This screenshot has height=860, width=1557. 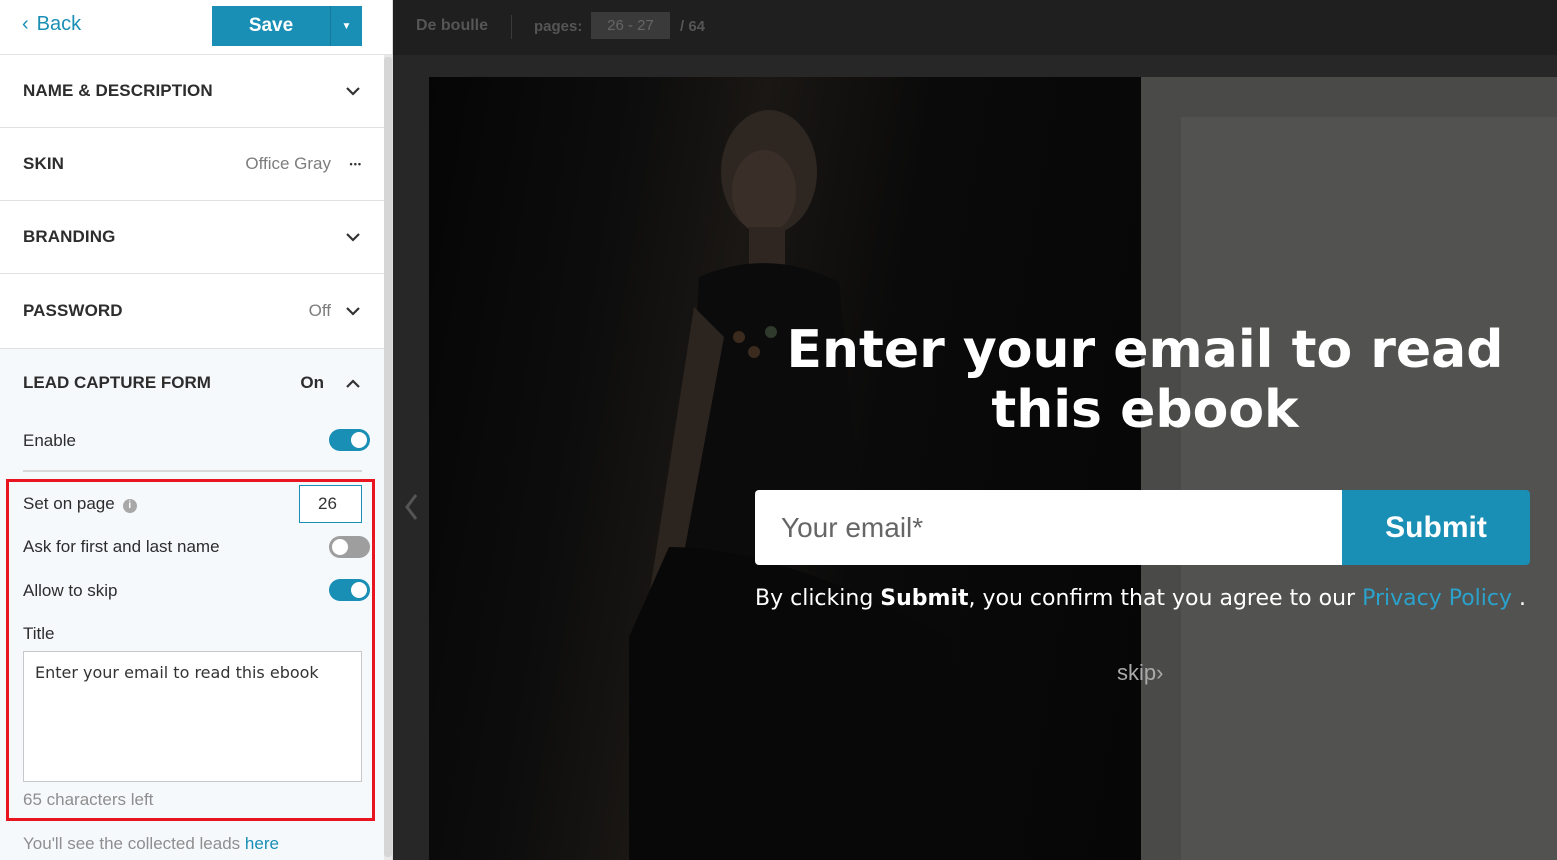 What do you see at coordinates (630, 25) in the screenshot?
I see `pages-range-input: 26 - 27` at bounding box center [630, 25].